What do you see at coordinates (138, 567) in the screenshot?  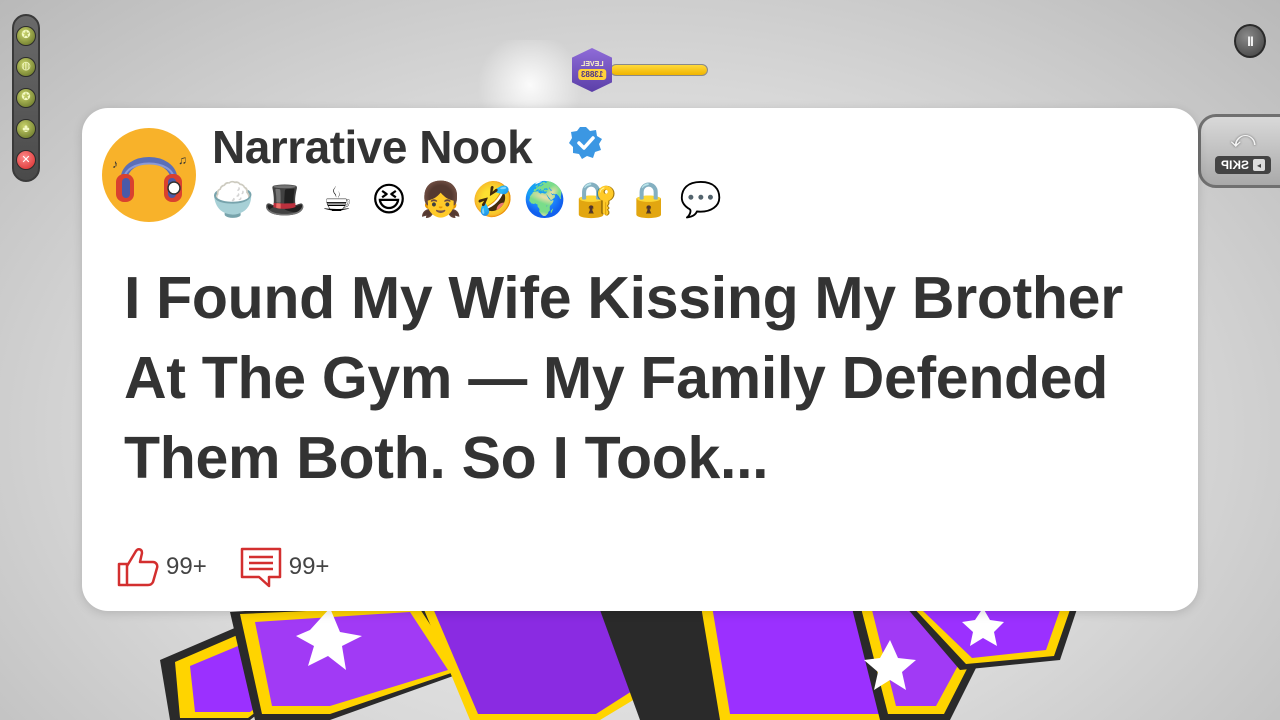 I see `thumbs-up-icon` at bounding box center [138, 567].